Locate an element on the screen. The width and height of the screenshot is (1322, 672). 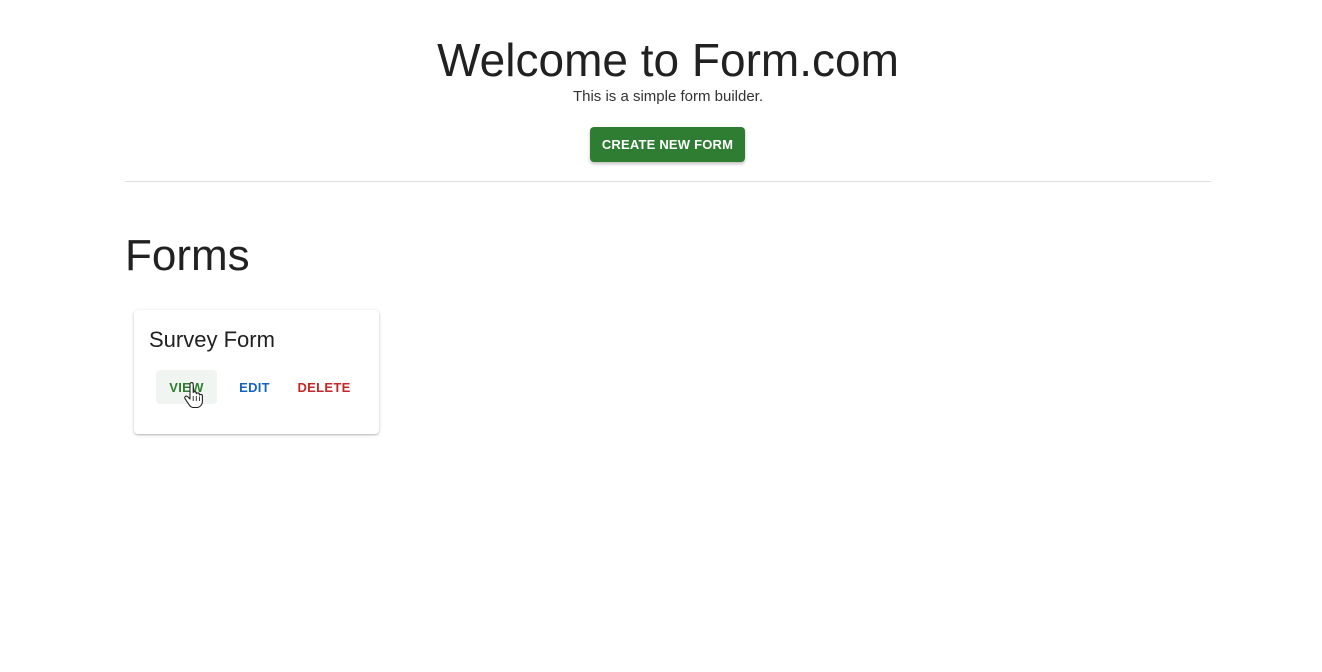
view-form-button: VIEW is located at coordinates (186, 387).